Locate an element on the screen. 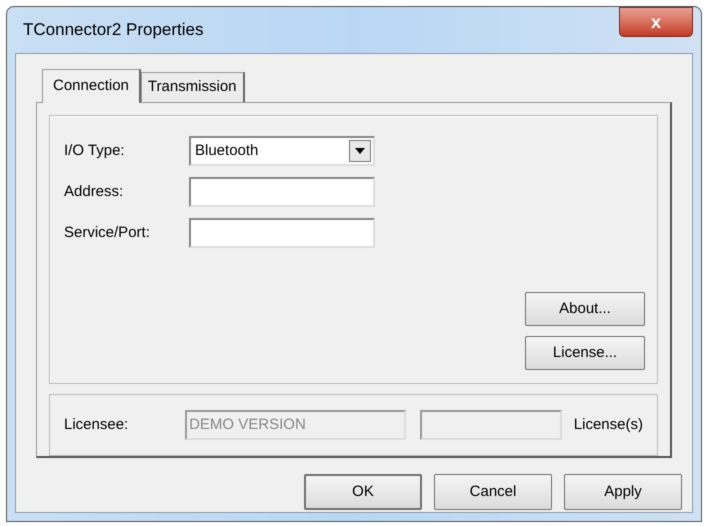 Image resolution: width=708 pixels, height=526 pixels. licensee-label: Licensee: is located at coordinates (97, 424).